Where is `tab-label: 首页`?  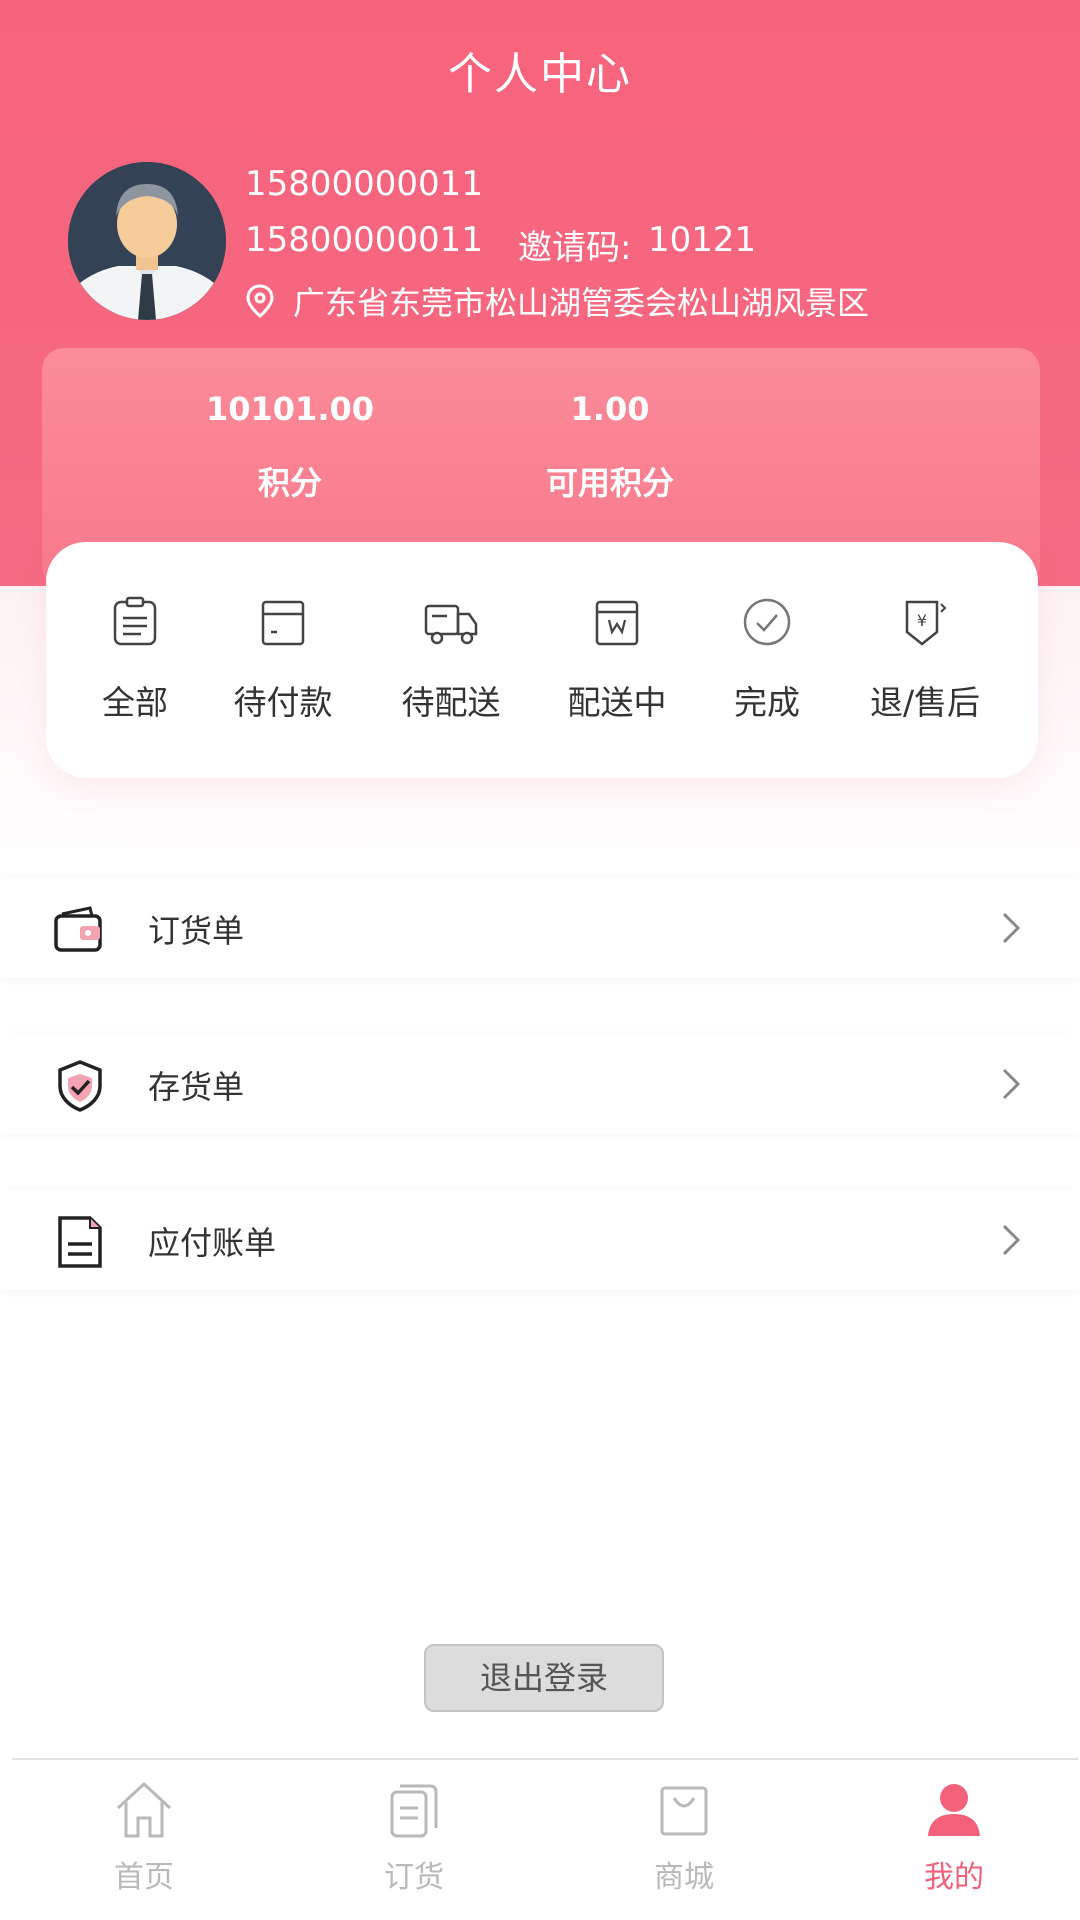 tab-label: 首页 is located at coordinates (144, 1877).